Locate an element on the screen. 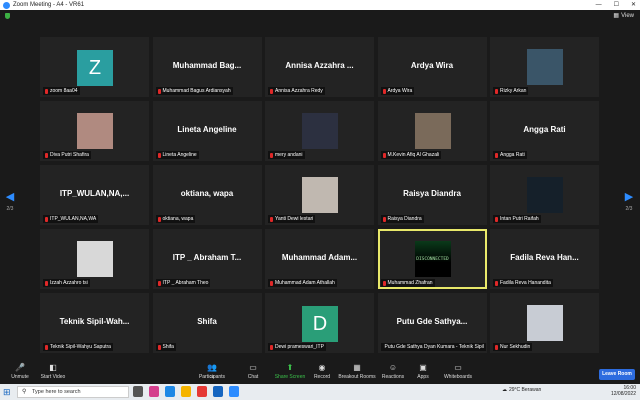 This screenshot has height=400, width=640. edge-icon is located at coordinates (170, 391).